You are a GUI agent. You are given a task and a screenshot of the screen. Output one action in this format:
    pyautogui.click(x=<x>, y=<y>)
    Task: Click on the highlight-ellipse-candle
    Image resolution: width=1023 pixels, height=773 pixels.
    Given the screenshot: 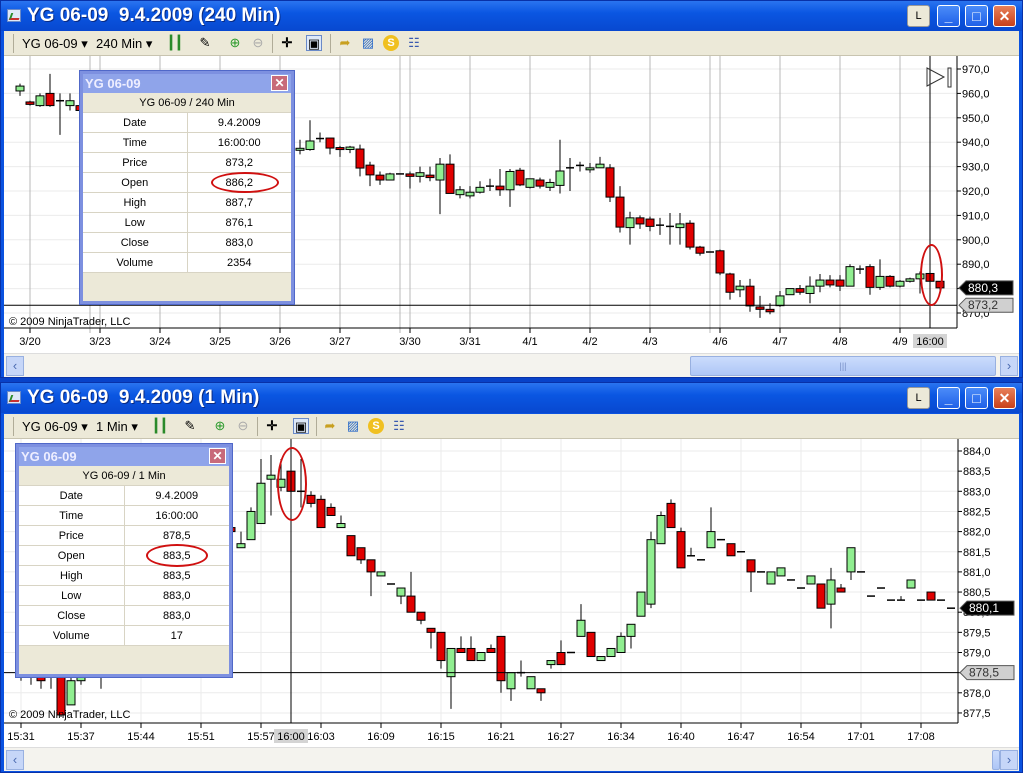 What is the action you would take?
    pyautogui.click(x=292, y=484)
    